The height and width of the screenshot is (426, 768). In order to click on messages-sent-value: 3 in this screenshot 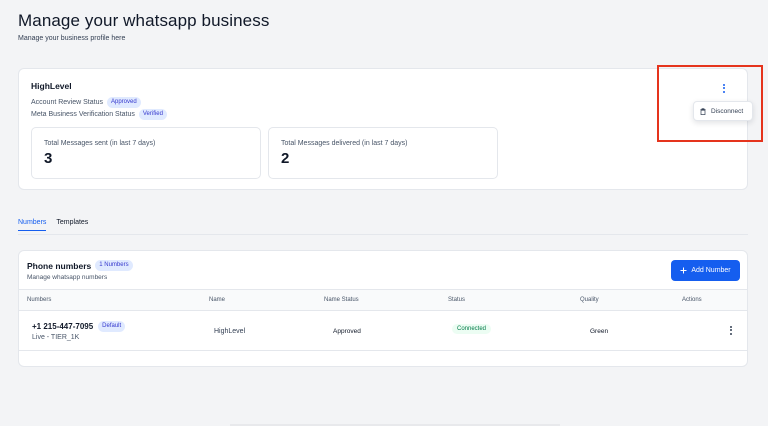, I will do `click(48, 158)`.